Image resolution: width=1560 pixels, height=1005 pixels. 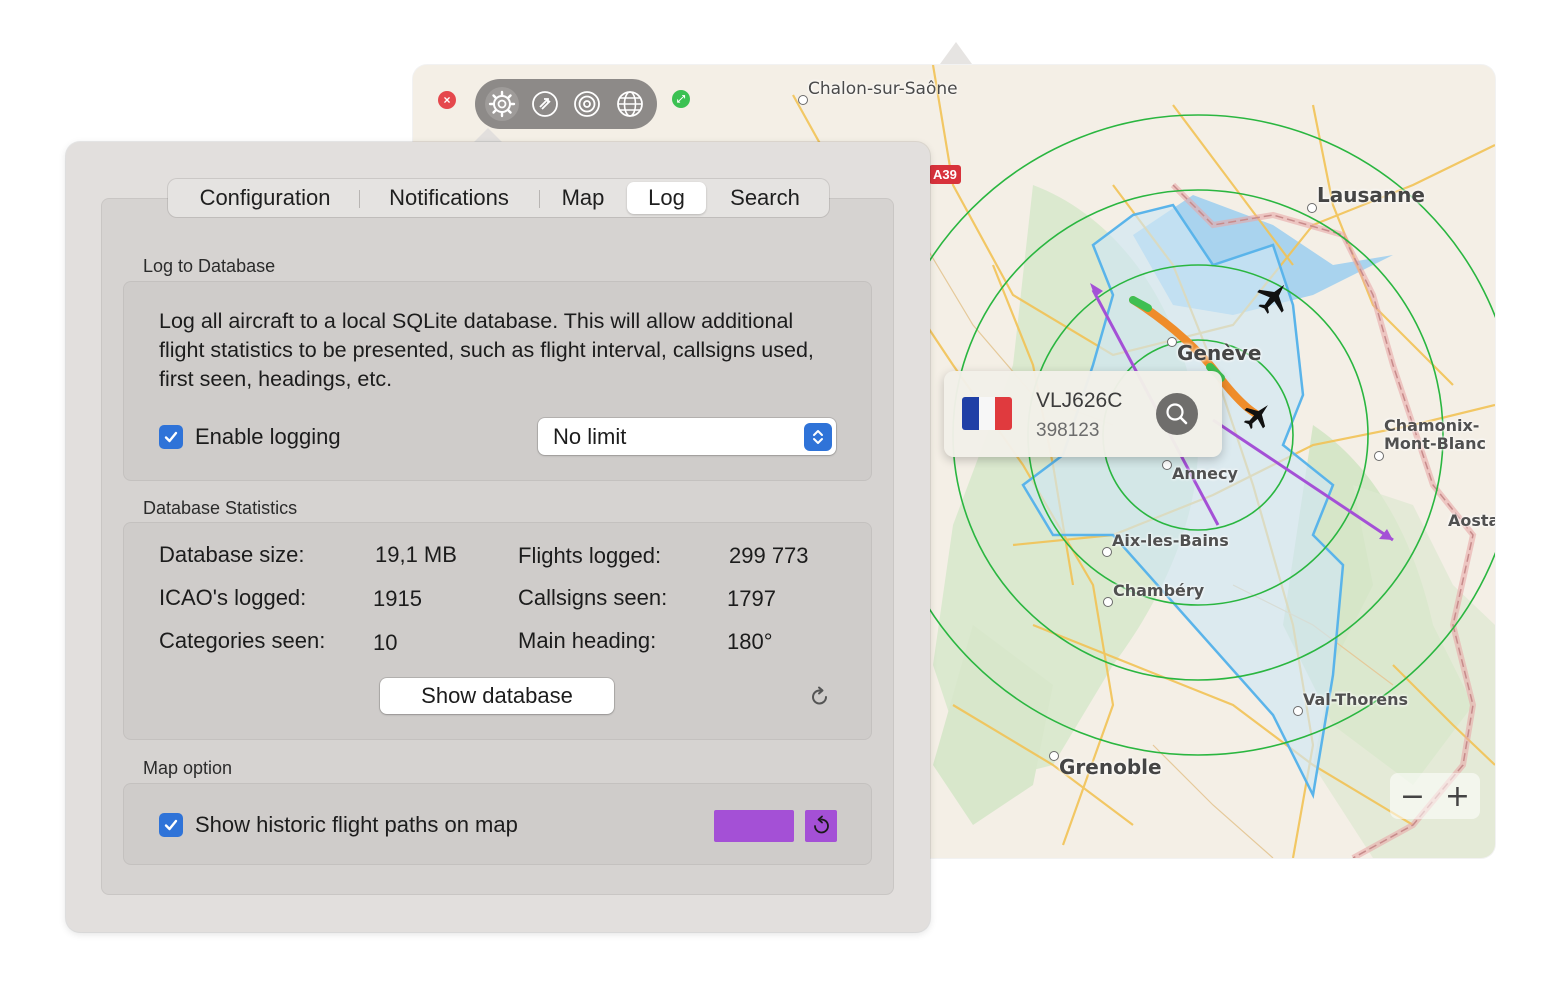 What do you see at coordinates (397, 598) in the screenshot?
I see `icao-logged-value: 1915` at bounding box center [397, 598].